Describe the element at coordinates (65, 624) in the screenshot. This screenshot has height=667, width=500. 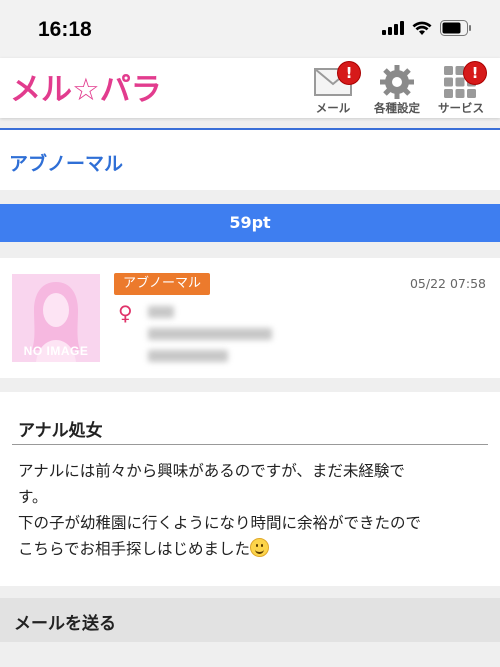
I see `send-mail-label: メールを送る` at that location.